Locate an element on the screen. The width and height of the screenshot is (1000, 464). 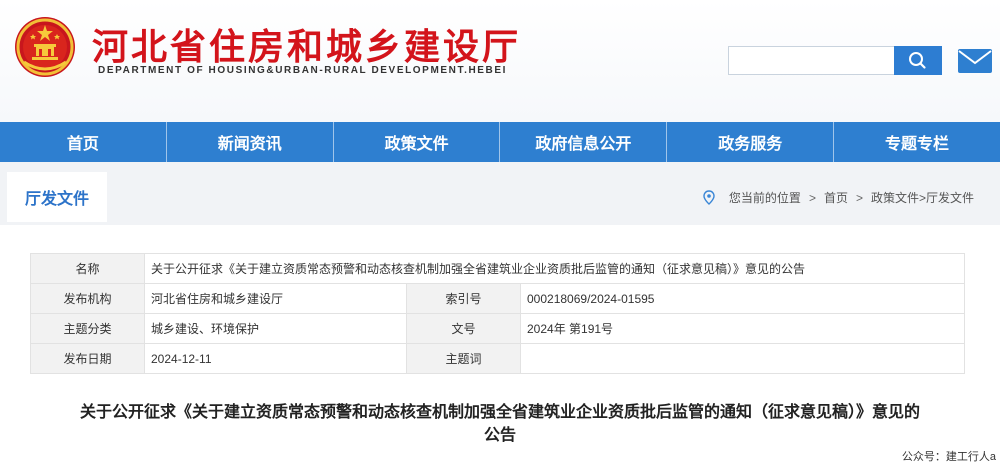
table-row: 主题分类 城乡建设、环境保护 文号 2024年 第191号 is located at coordinates (498, 328).